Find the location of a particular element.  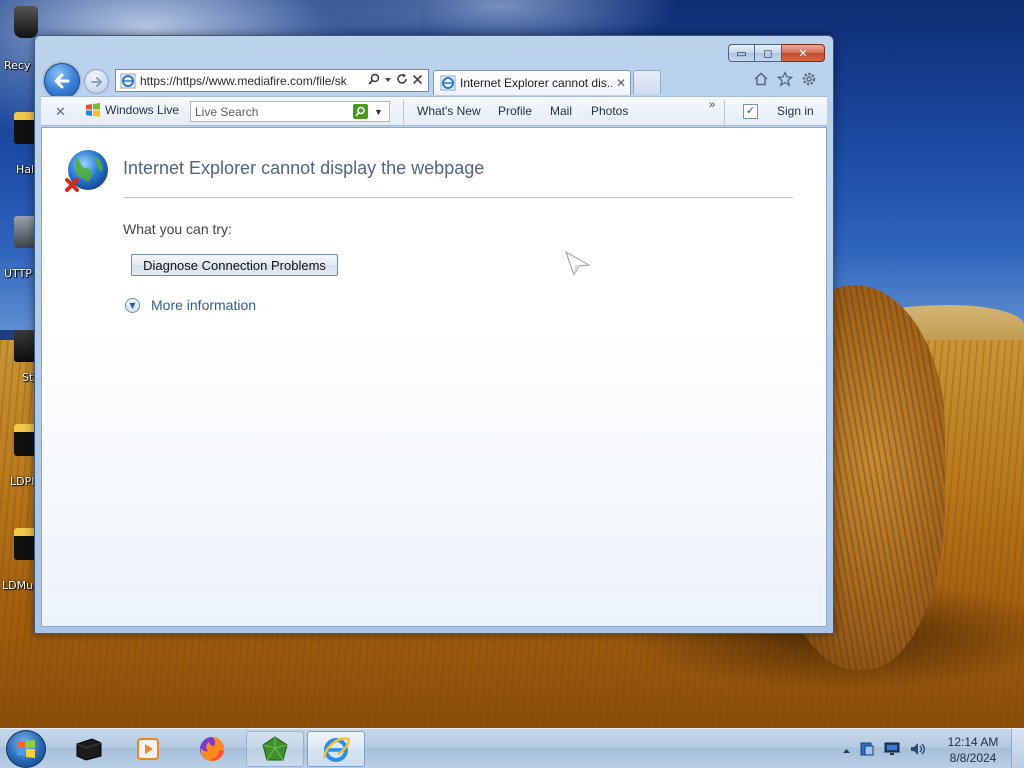

refresh-icon is located at coordinates (402, 80).